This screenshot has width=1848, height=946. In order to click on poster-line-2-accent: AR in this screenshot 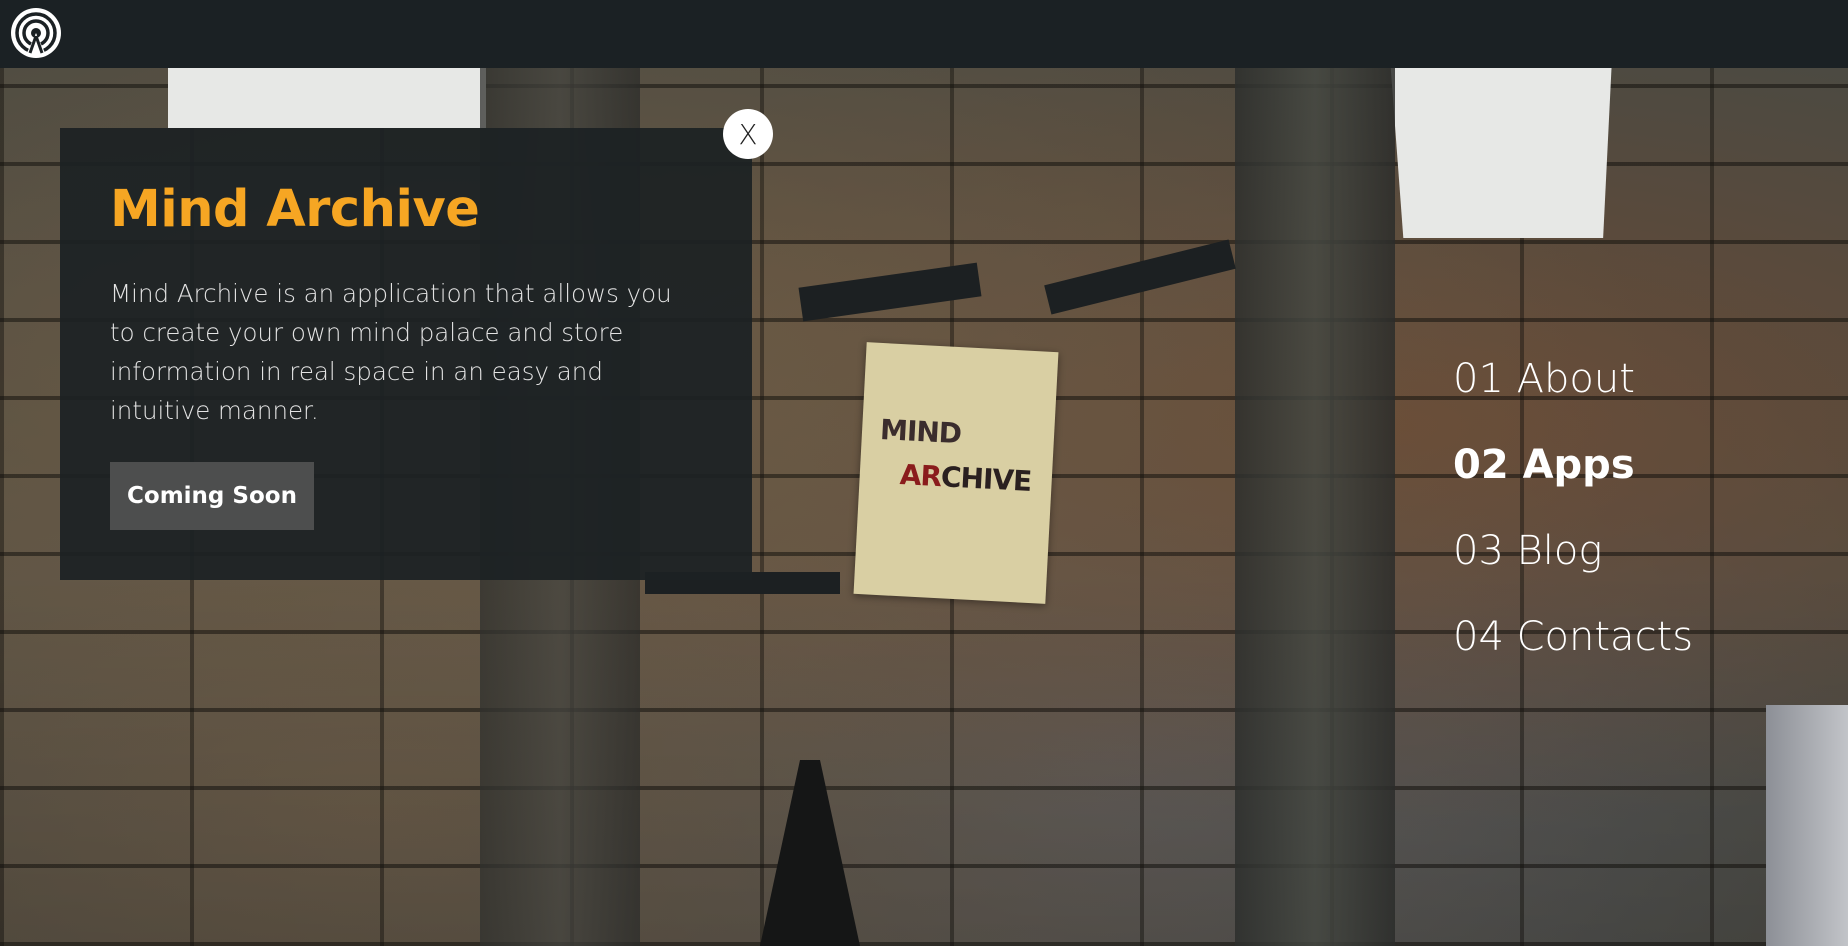, I will do `click(920, 476)`.